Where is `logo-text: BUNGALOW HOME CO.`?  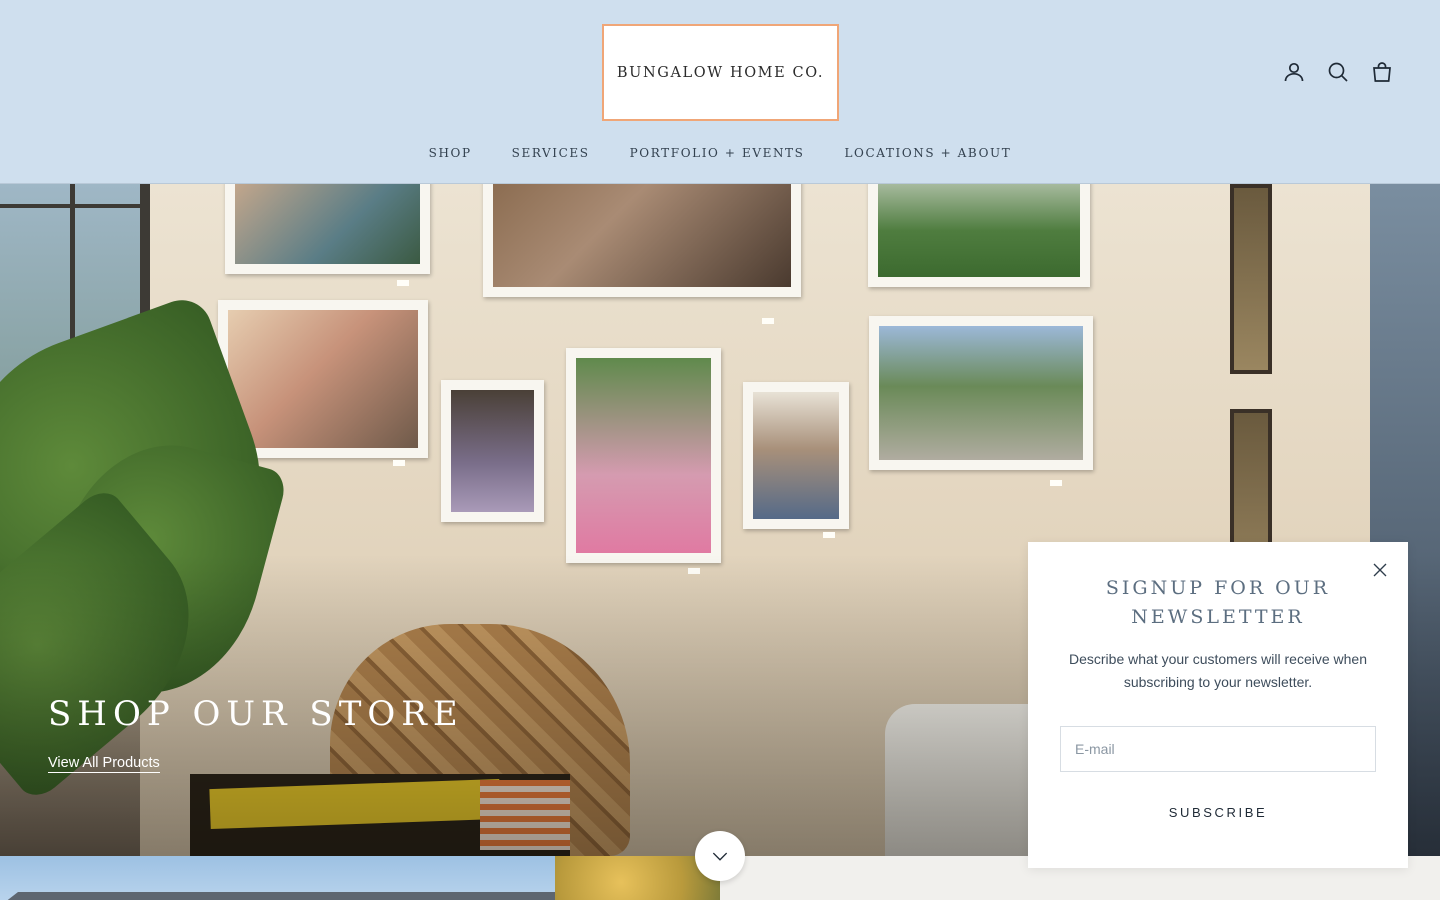
logo-text: BUNGALOW HOME CO. is located at coordinates (720, 72).